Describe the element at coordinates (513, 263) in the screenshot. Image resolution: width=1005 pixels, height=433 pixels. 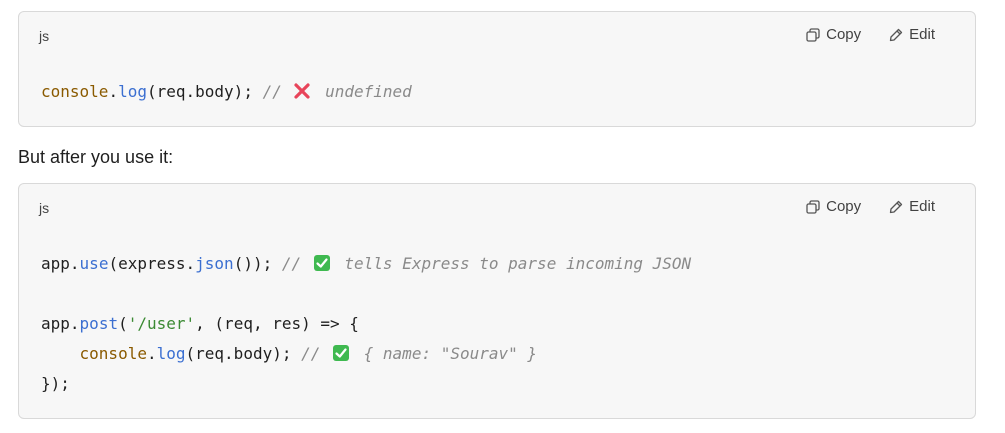
I see `code-token: tells Express to parse incoming JSON` at that location.